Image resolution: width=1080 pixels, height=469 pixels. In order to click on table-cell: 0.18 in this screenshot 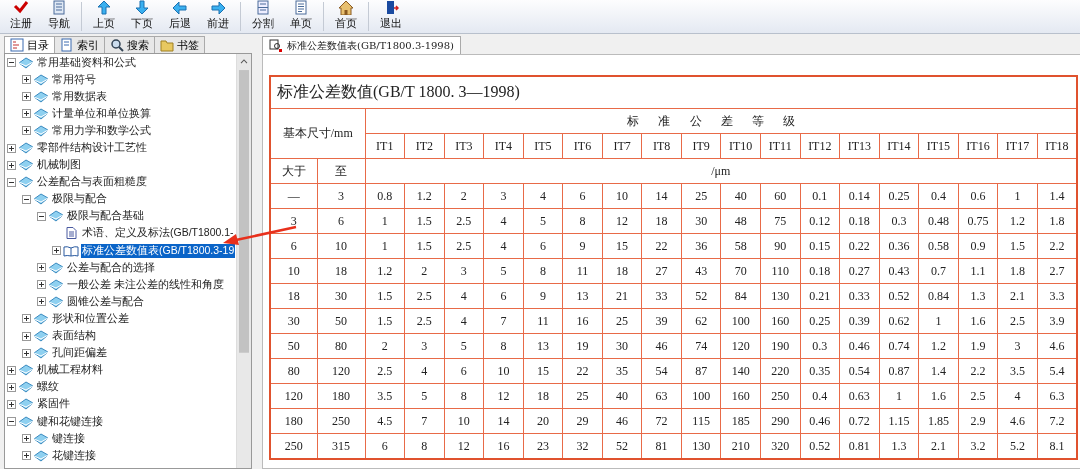, I will do `click(820, 271)`.